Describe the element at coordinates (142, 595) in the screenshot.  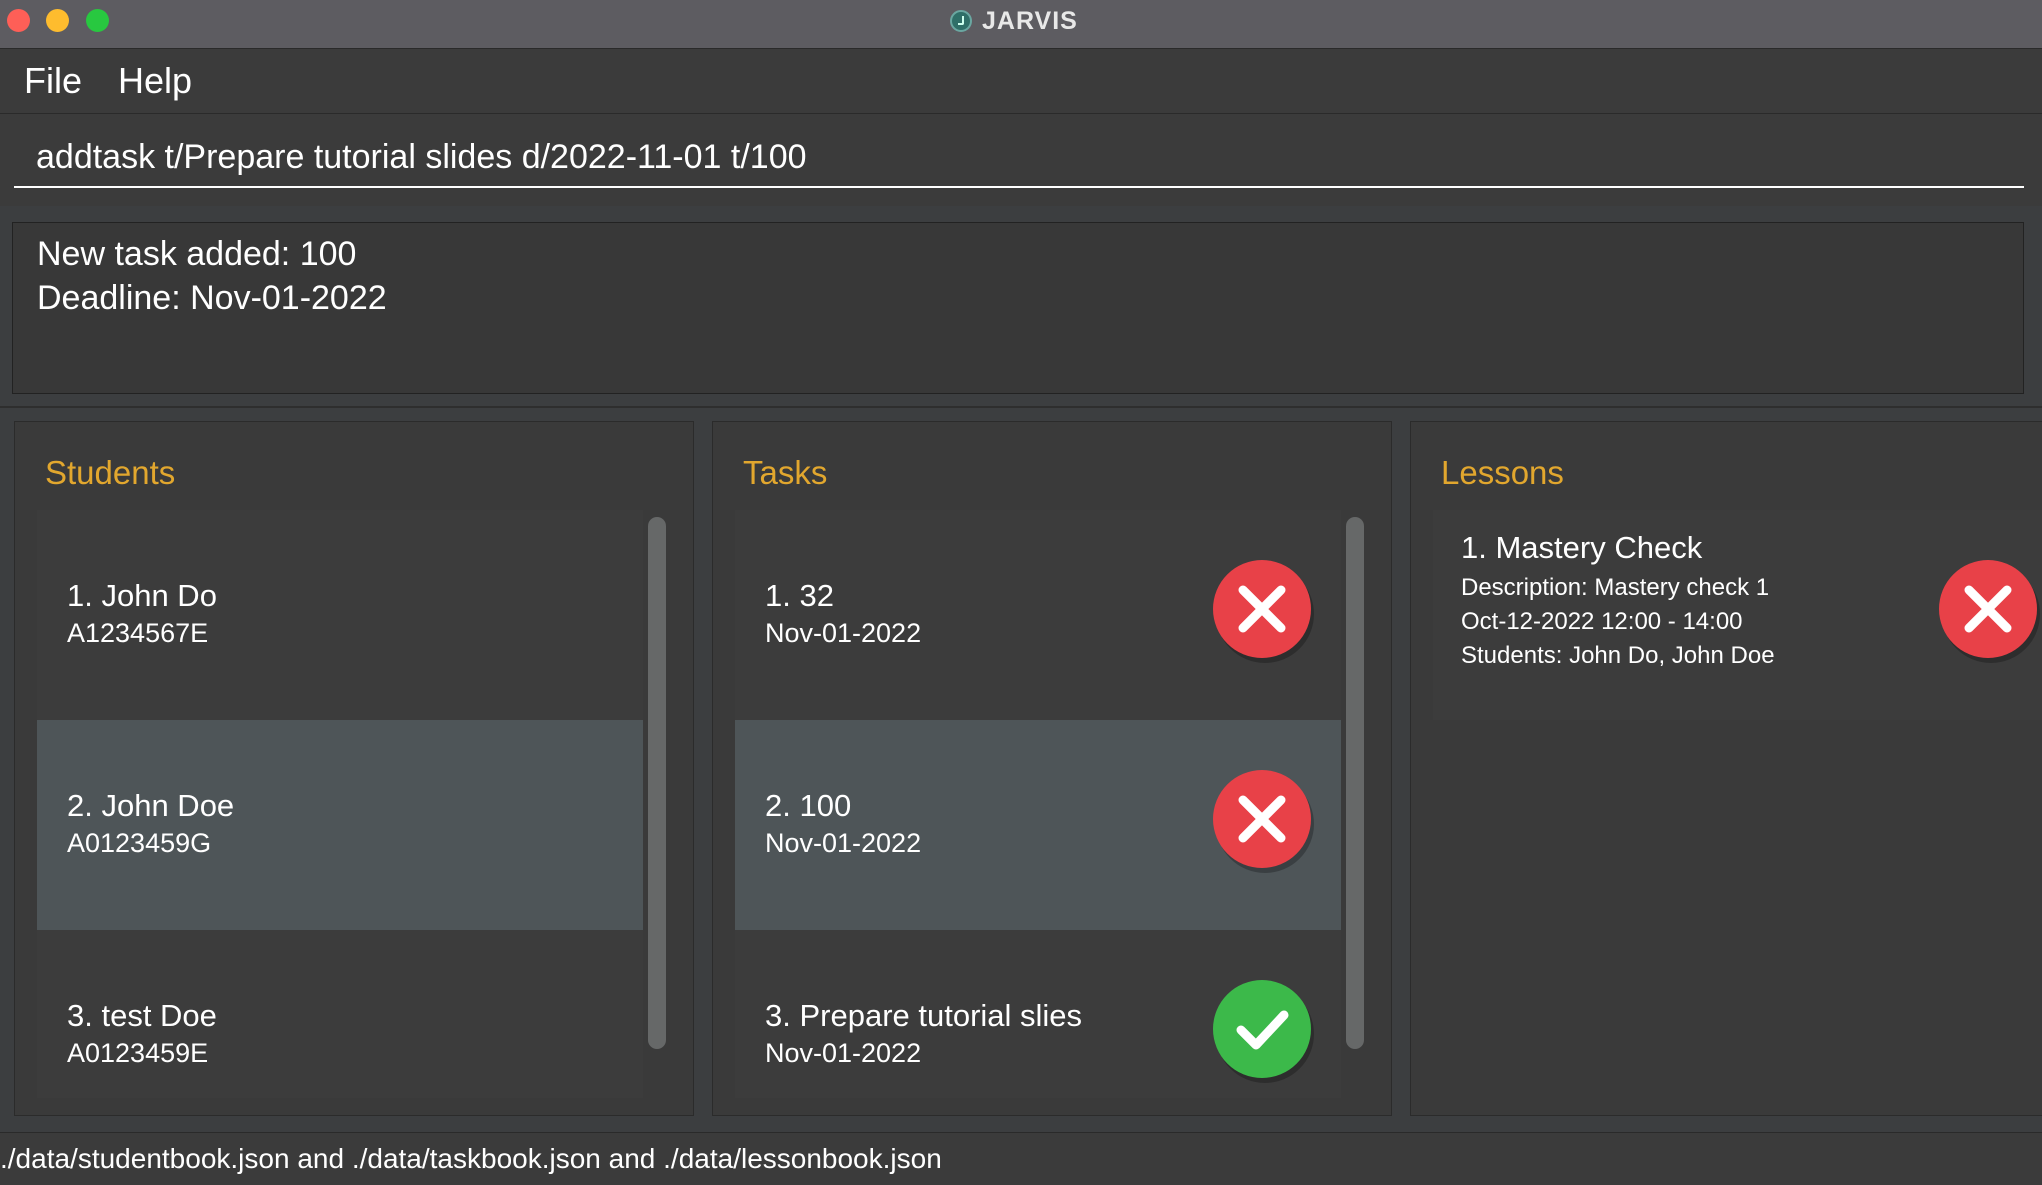
I see `student-name: 1. John Do` at that location.